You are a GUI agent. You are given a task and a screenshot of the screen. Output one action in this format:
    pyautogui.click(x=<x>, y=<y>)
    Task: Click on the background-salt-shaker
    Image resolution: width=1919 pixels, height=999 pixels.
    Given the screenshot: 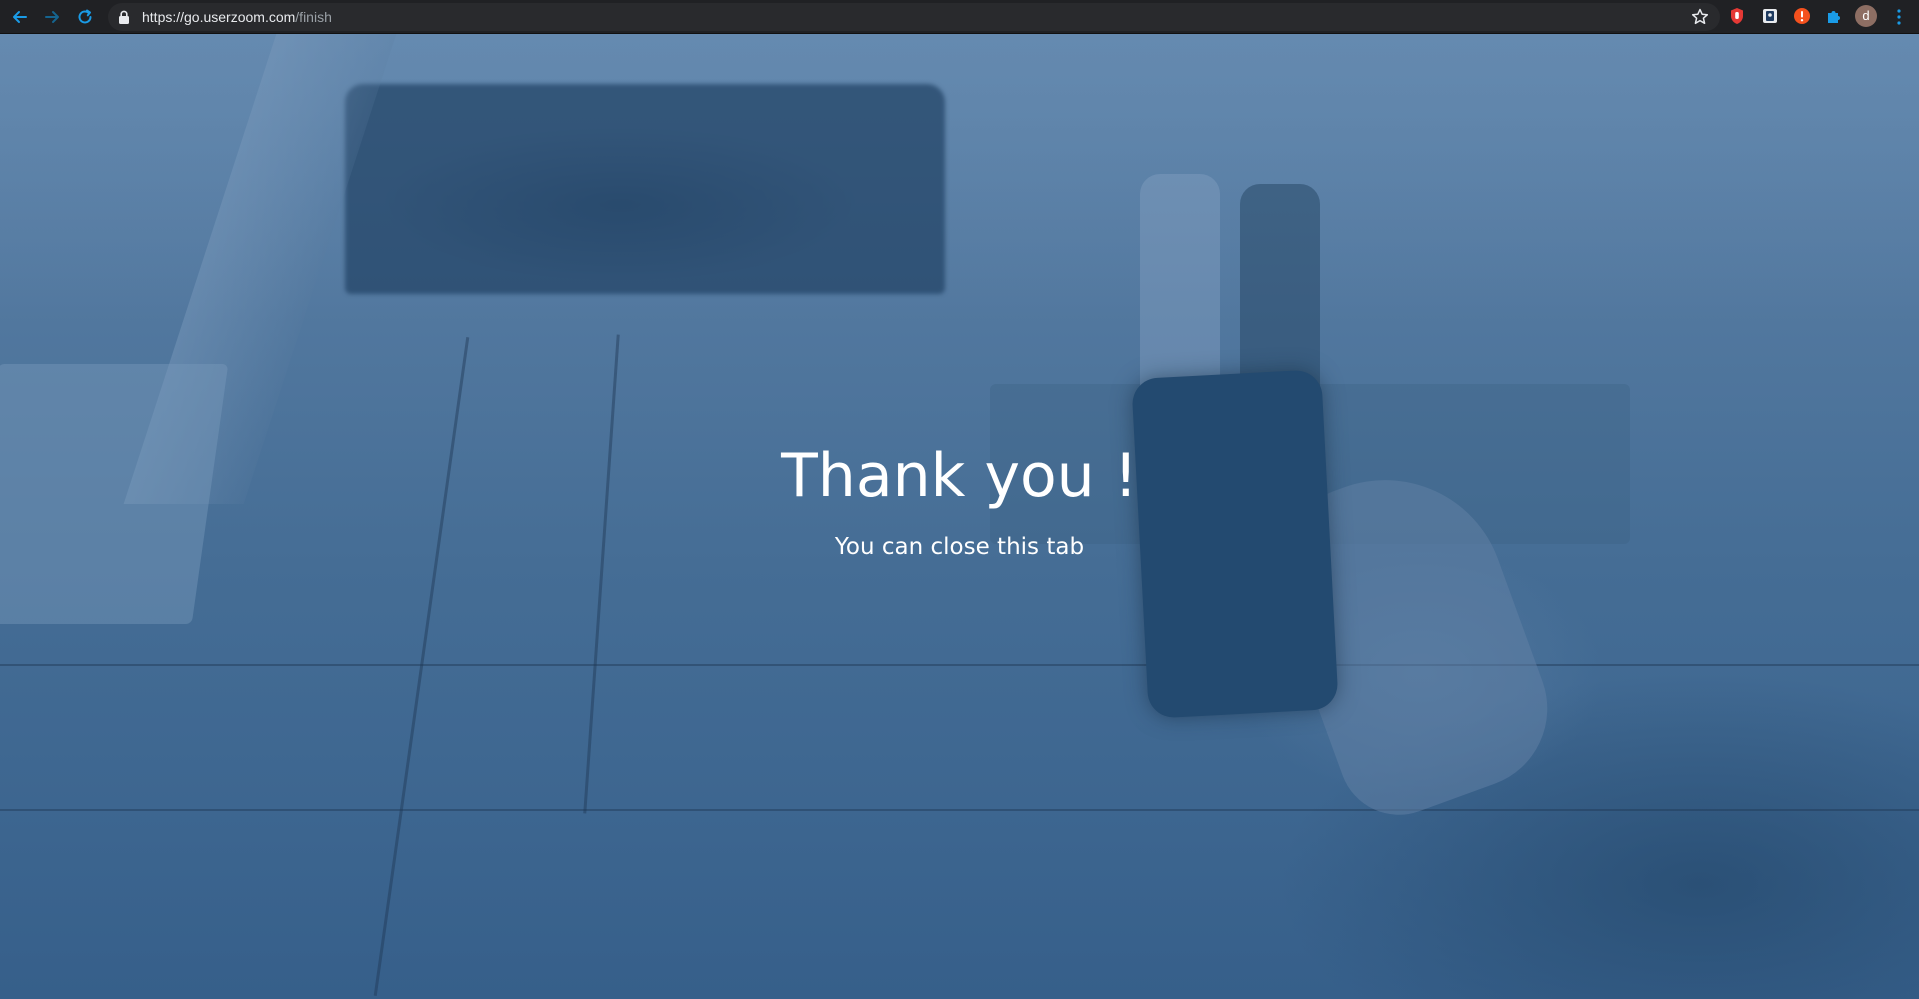 What is the action you would take?
    pyautogui.click(x=1180, y=284)
    